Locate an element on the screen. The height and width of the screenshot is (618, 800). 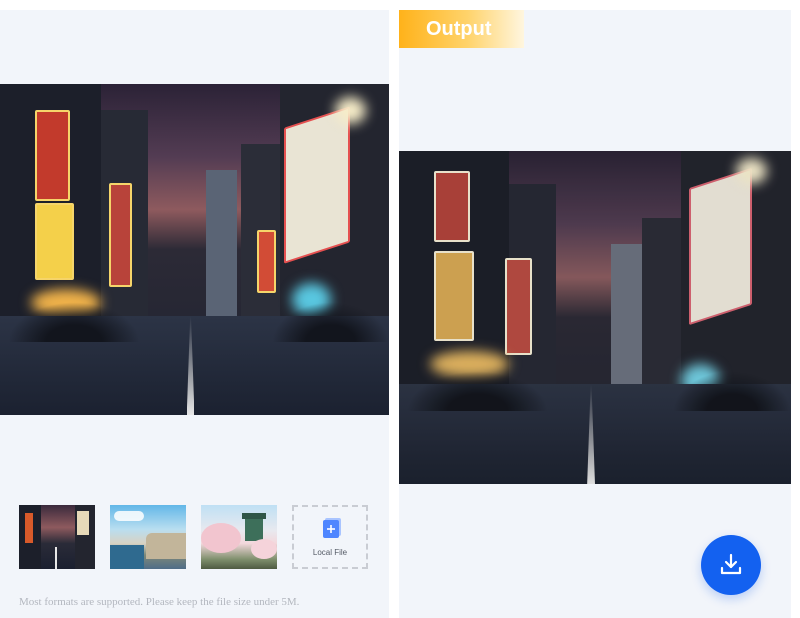
thumb-lane is located at coordinates (56, 558).